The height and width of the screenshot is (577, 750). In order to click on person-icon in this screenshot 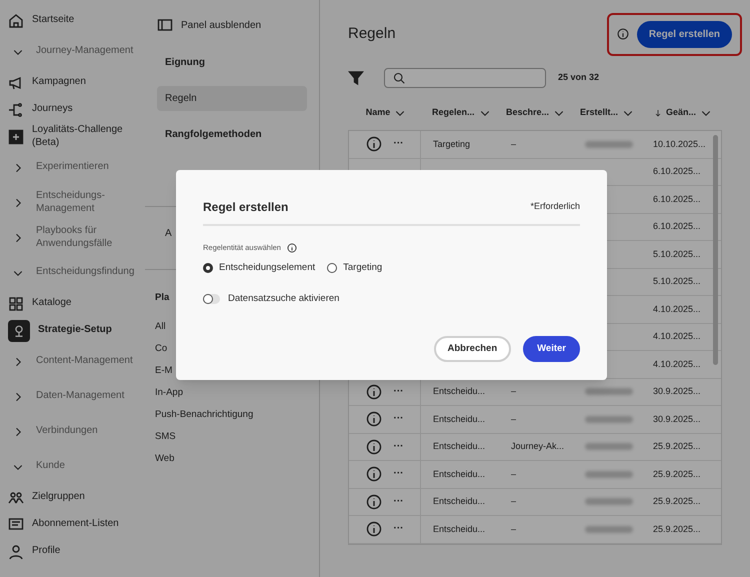, I will do `click(16, 552)`.